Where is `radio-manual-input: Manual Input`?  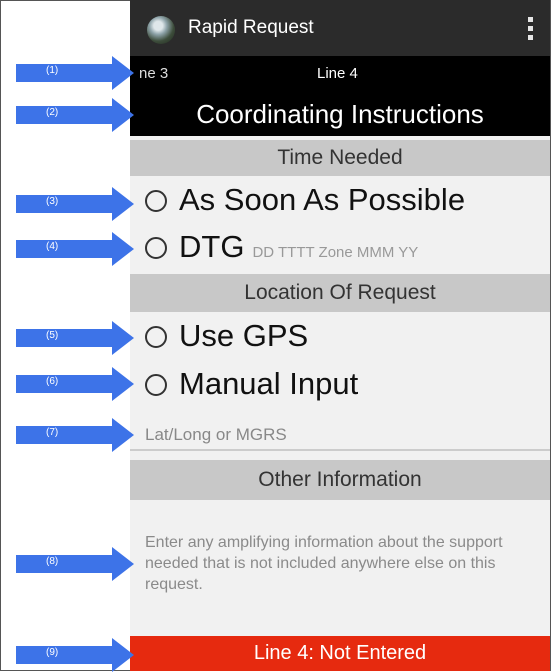
radio-manual-input: Manual Input is located at coordinates (345, 386).